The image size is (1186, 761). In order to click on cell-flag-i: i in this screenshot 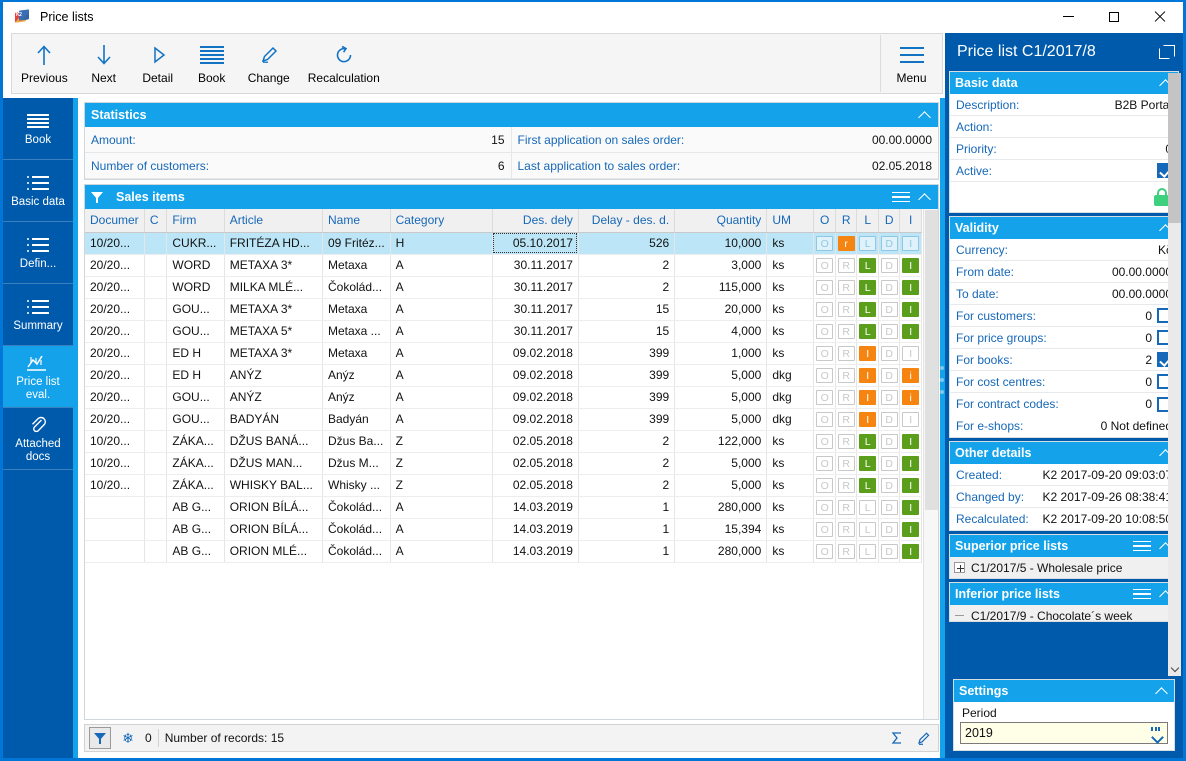, I will do `click(910, 397)`.